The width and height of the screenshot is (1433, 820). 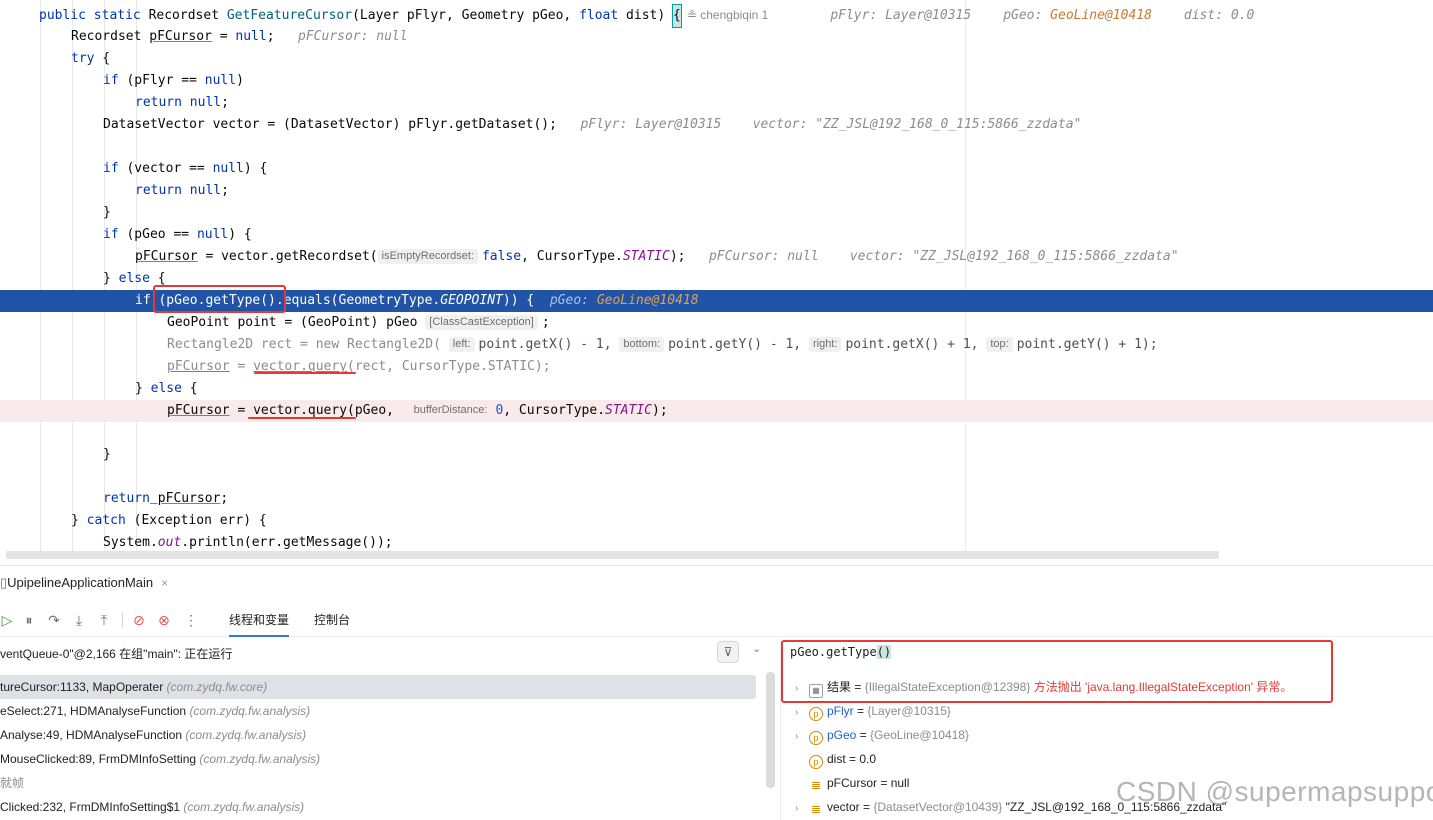 I want to click on code-line: if (pGeo == null) {, so click(x=716, y=235).